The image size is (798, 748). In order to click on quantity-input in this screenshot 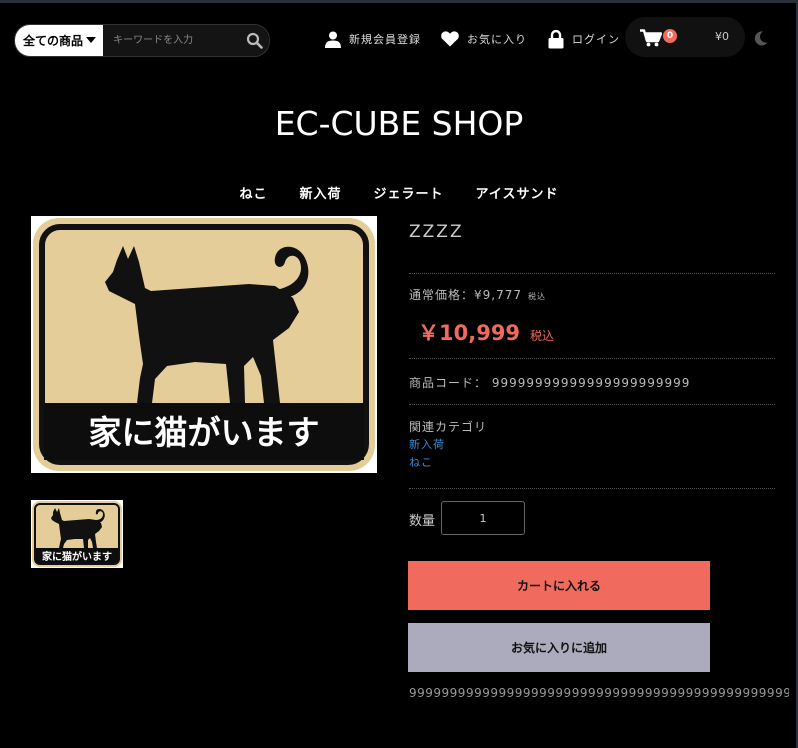, I will do `click(483, 518)`.